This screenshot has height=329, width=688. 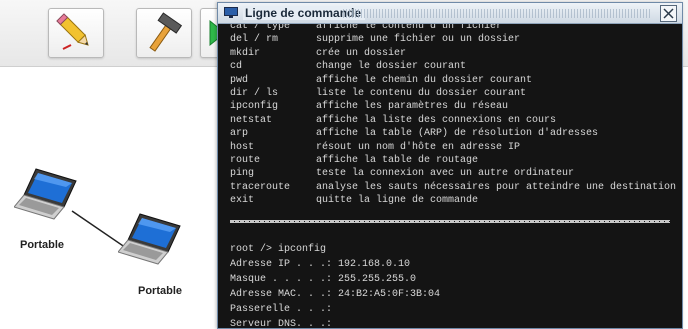 I want to click on help-command: pwd, so click(x=239, y=80).